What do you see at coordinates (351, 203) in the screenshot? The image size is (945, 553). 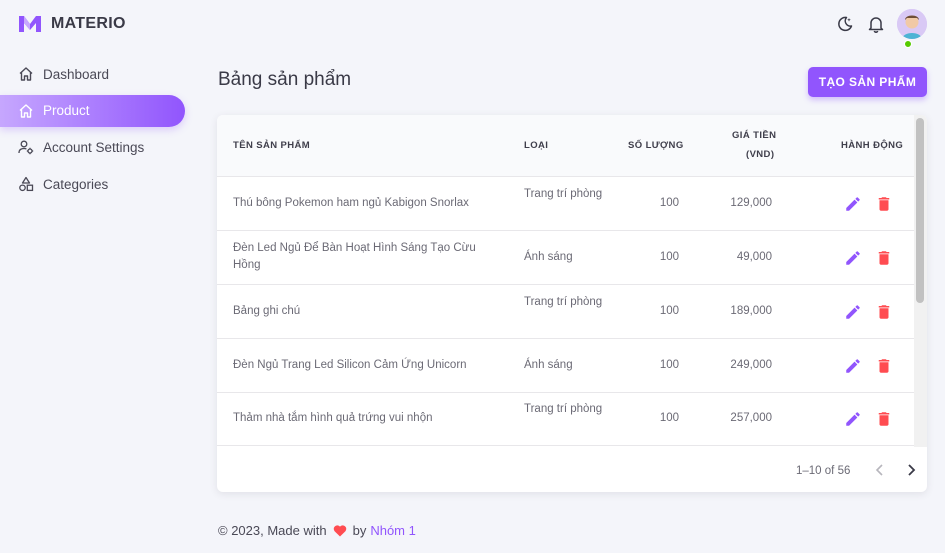 I see `product-name: Thú bông Pokemon ham ngủ Kabigon Snorlax` at bounding box center [351, 203].